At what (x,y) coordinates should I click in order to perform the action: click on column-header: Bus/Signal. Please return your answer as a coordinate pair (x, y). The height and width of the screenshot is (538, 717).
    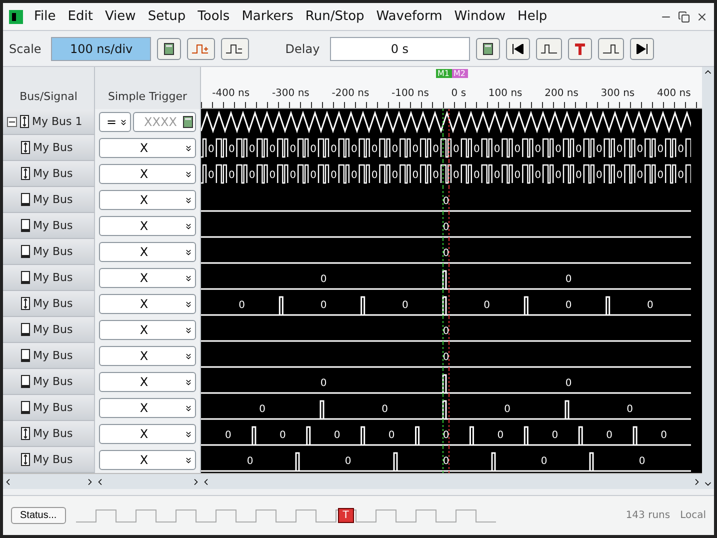
    Looking at the image, I should click on (49, 88).